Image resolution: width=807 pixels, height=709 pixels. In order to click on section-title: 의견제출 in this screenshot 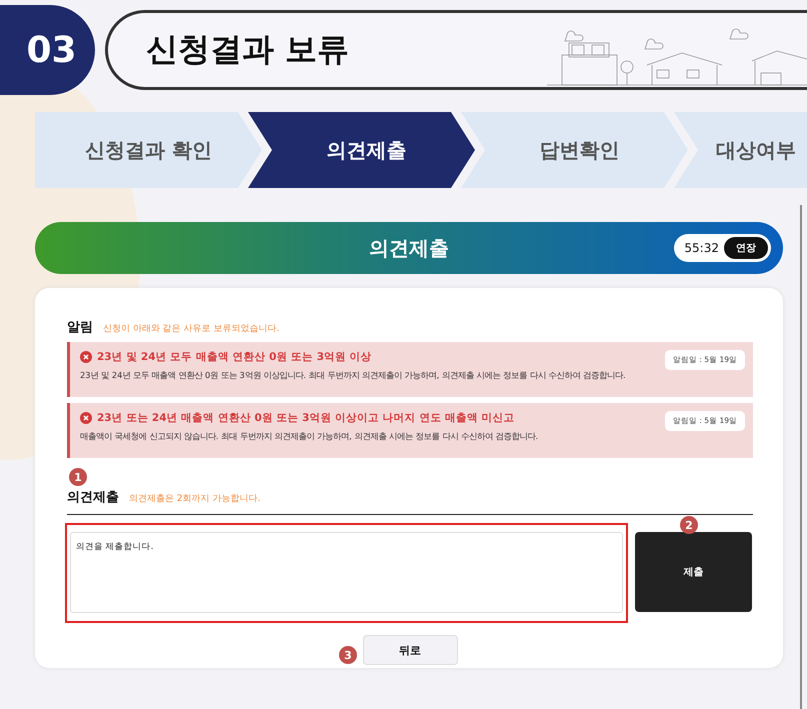, I will do `click(409, 248)`.